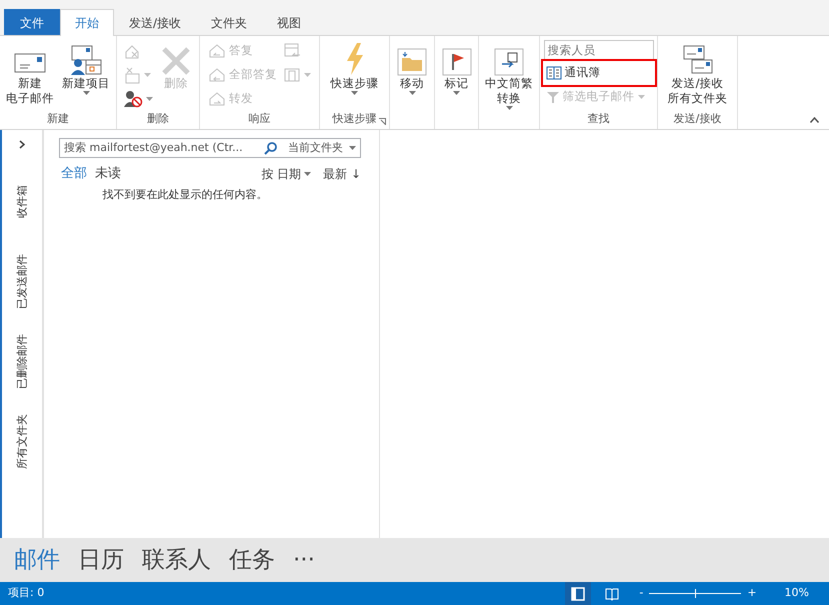 This screenshot has width=829, height=605. Describe the element at coordinates (22, 144) in the screenshot. I see `chevron-icon` at that location.